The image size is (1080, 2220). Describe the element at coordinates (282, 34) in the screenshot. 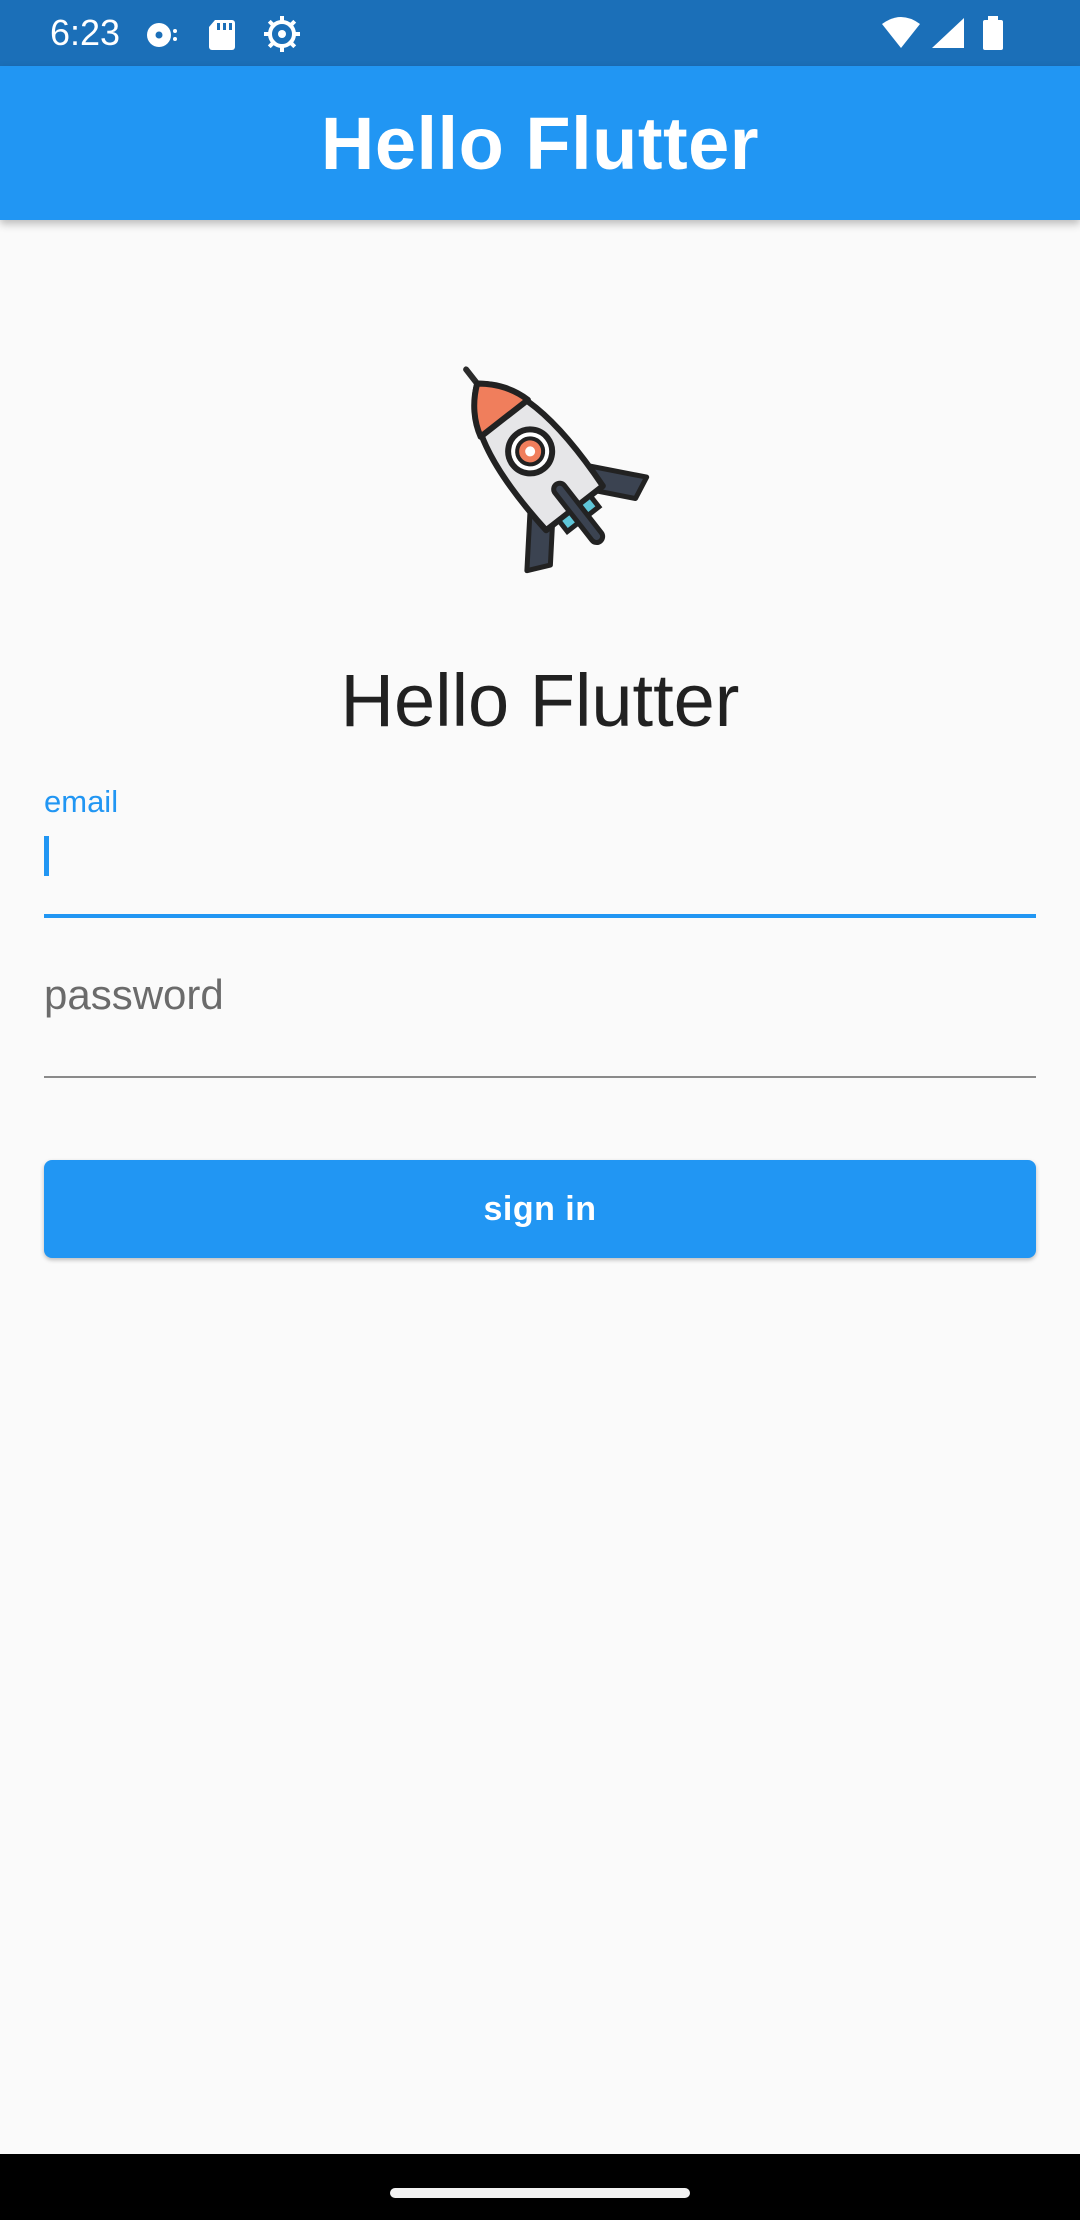

I see `settings-gear-icon` at that location.